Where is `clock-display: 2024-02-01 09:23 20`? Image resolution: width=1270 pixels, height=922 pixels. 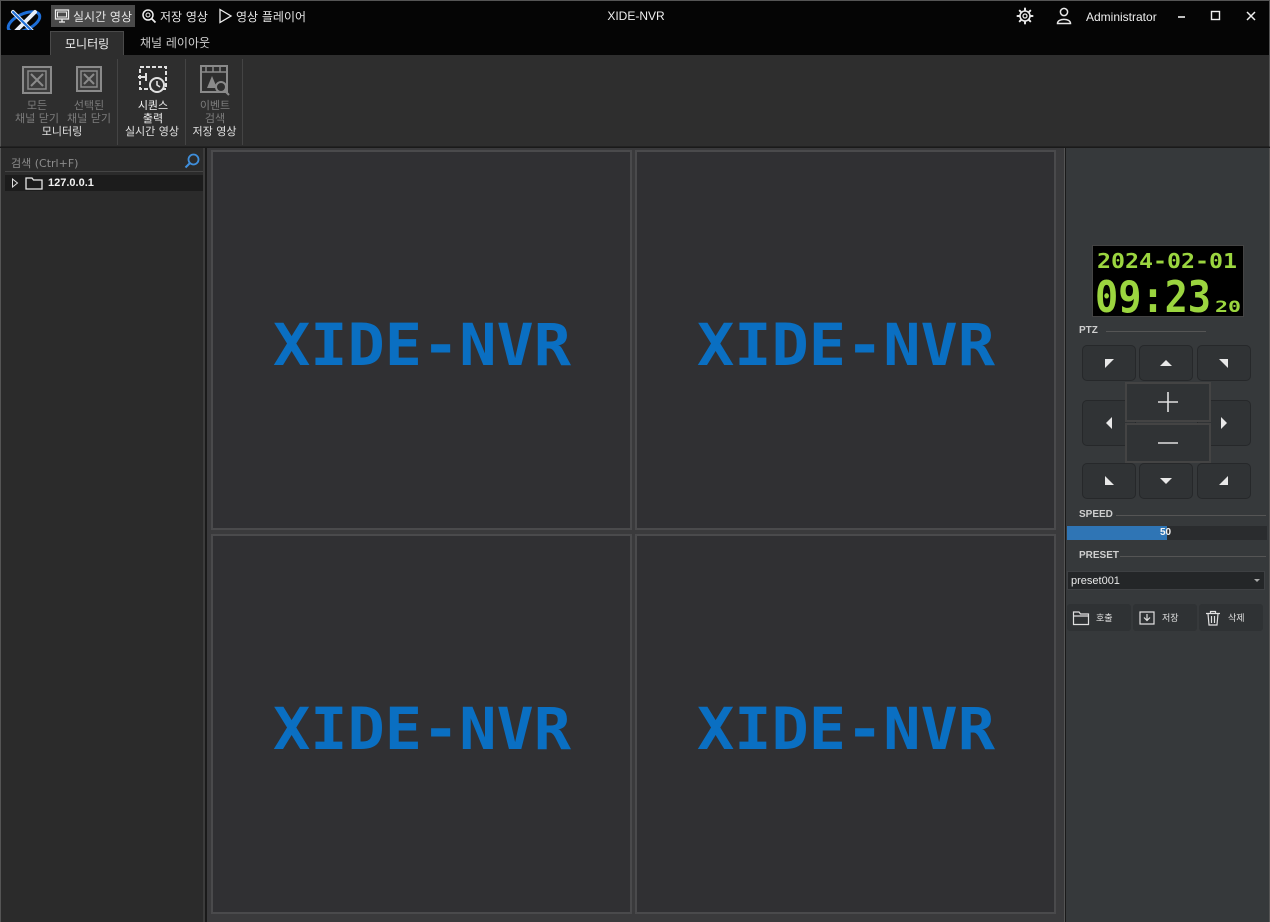
clock-display: 2024-02-01 09:23 20 is located at coordinates (1168, 286).